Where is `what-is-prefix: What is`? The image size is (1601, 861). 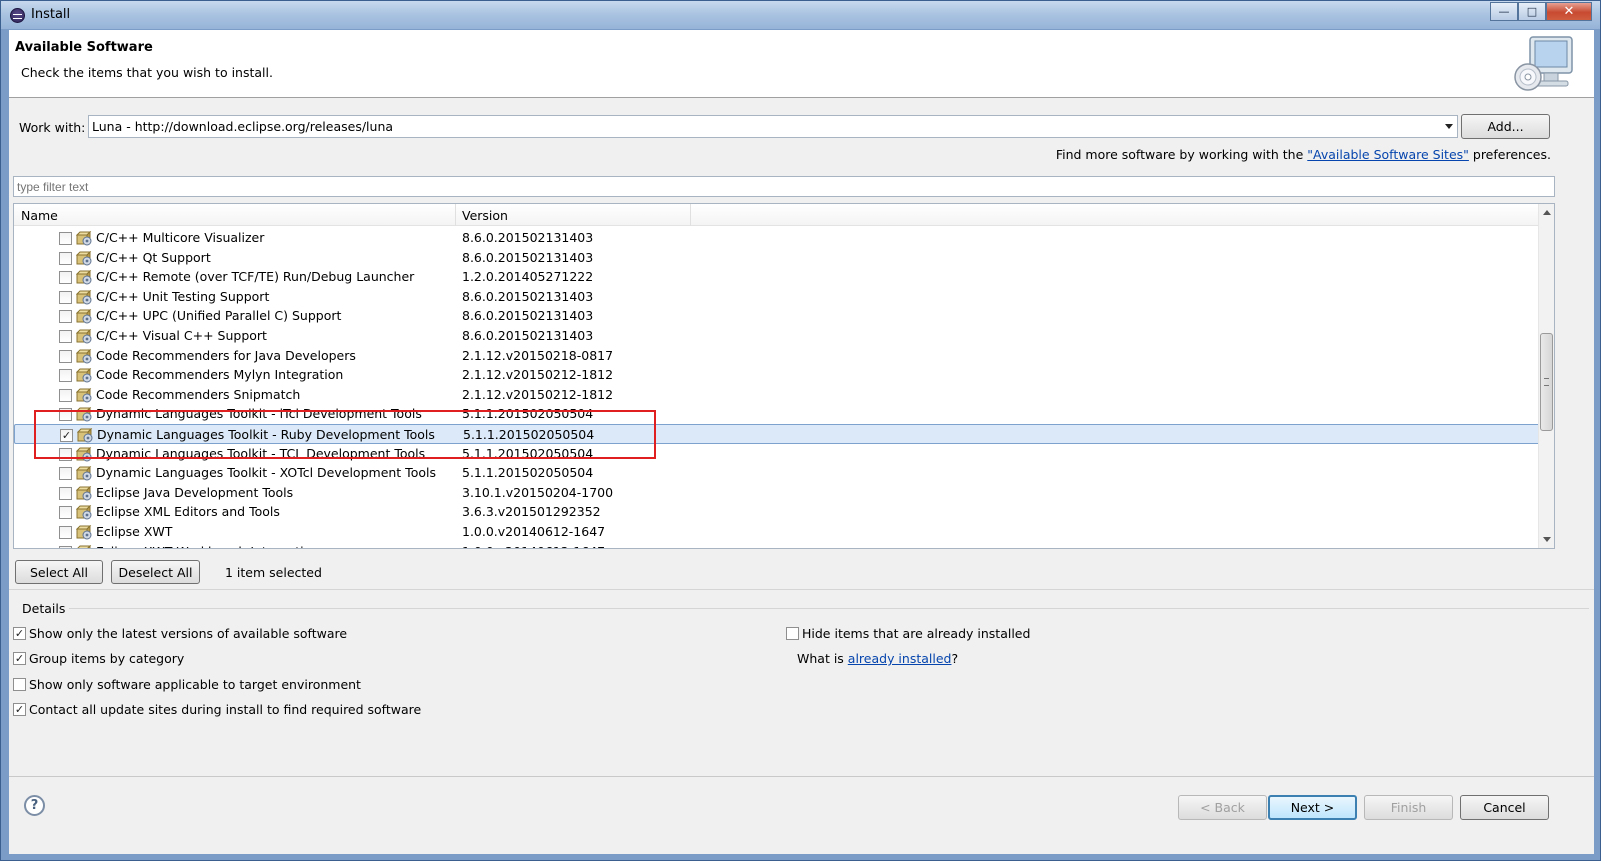
what-is-prefix: What is is located at coordinates (822, 658).